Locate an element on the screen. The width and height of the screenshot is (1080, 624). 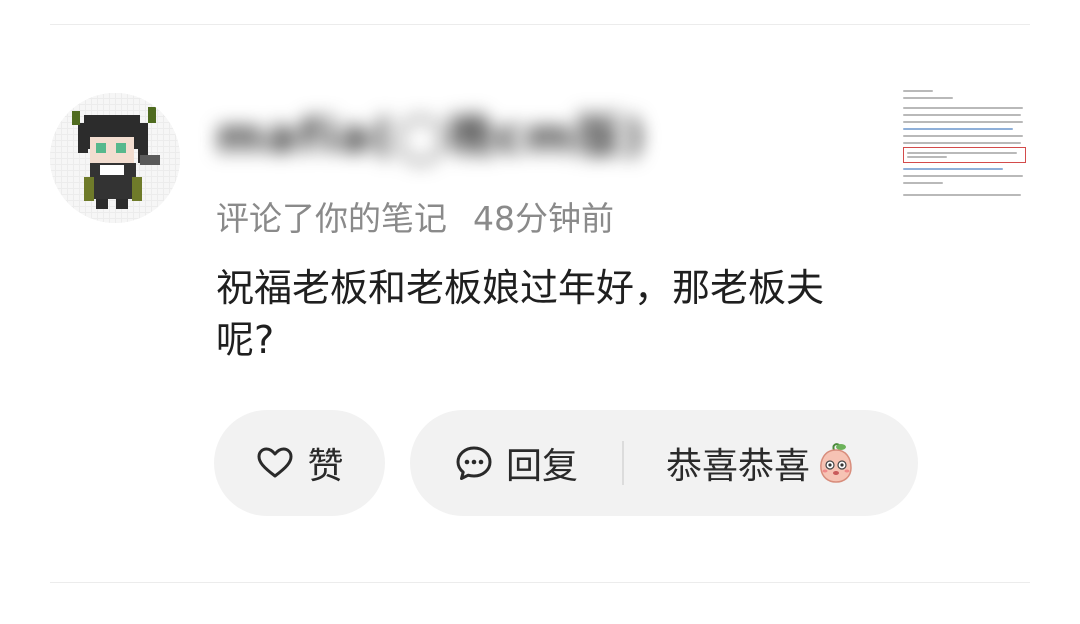
reply-button: 回复 is located at coordinates (494, 463).